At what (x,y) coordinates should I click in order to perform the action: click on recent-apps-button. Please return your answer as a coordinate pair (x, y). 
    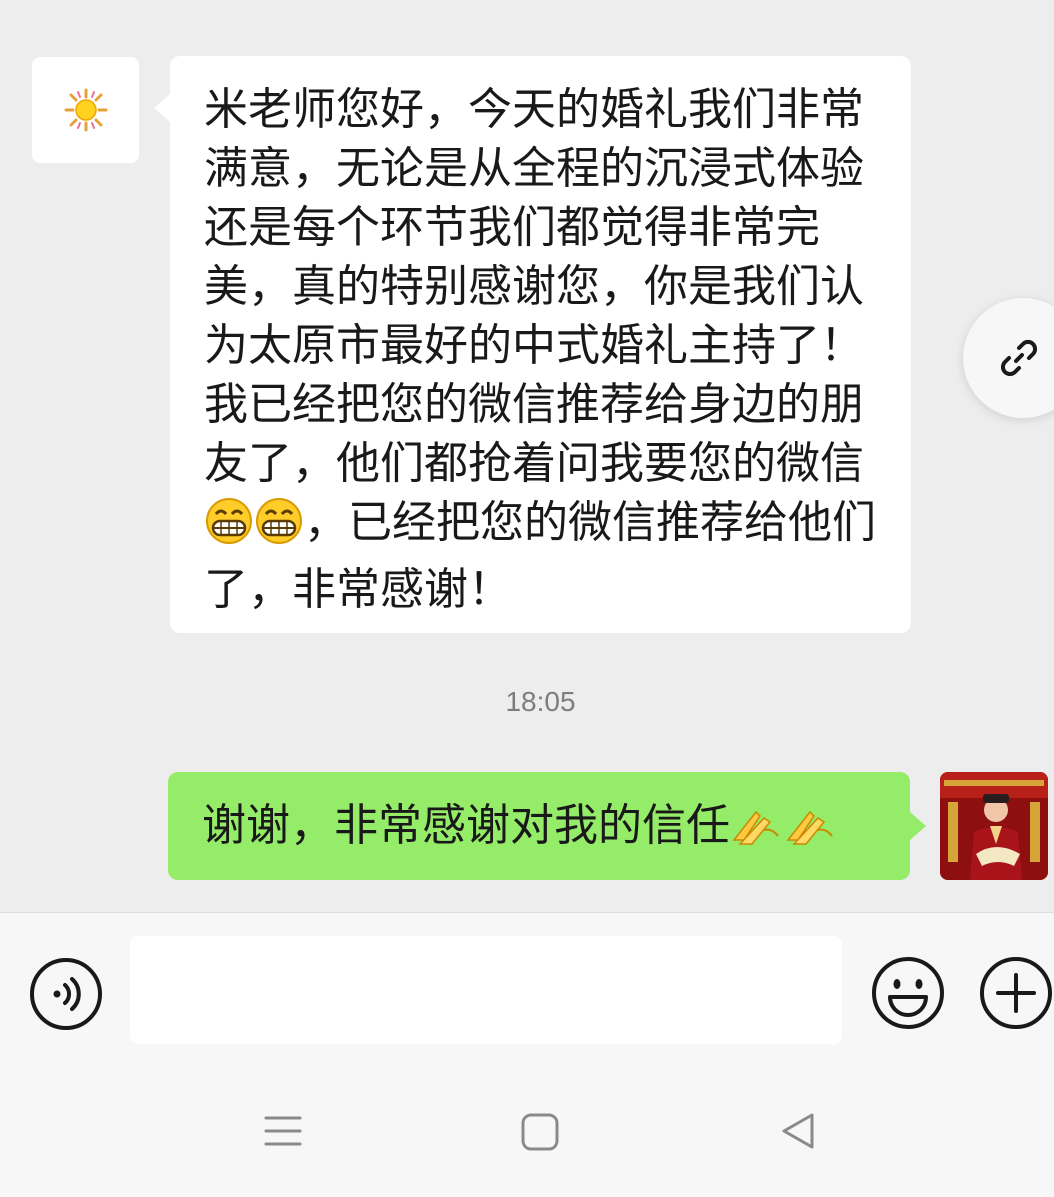
    Looking at the image, I should click on (283, 1131).